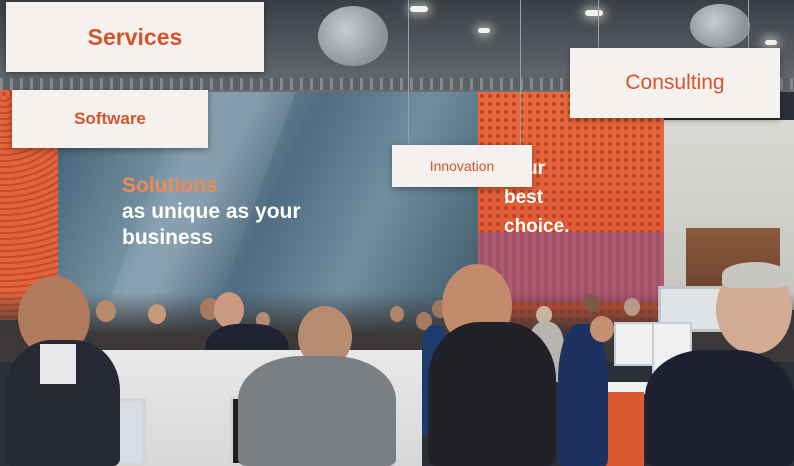  I want to click on consulting-sign: Consulting, so click(675, 83).